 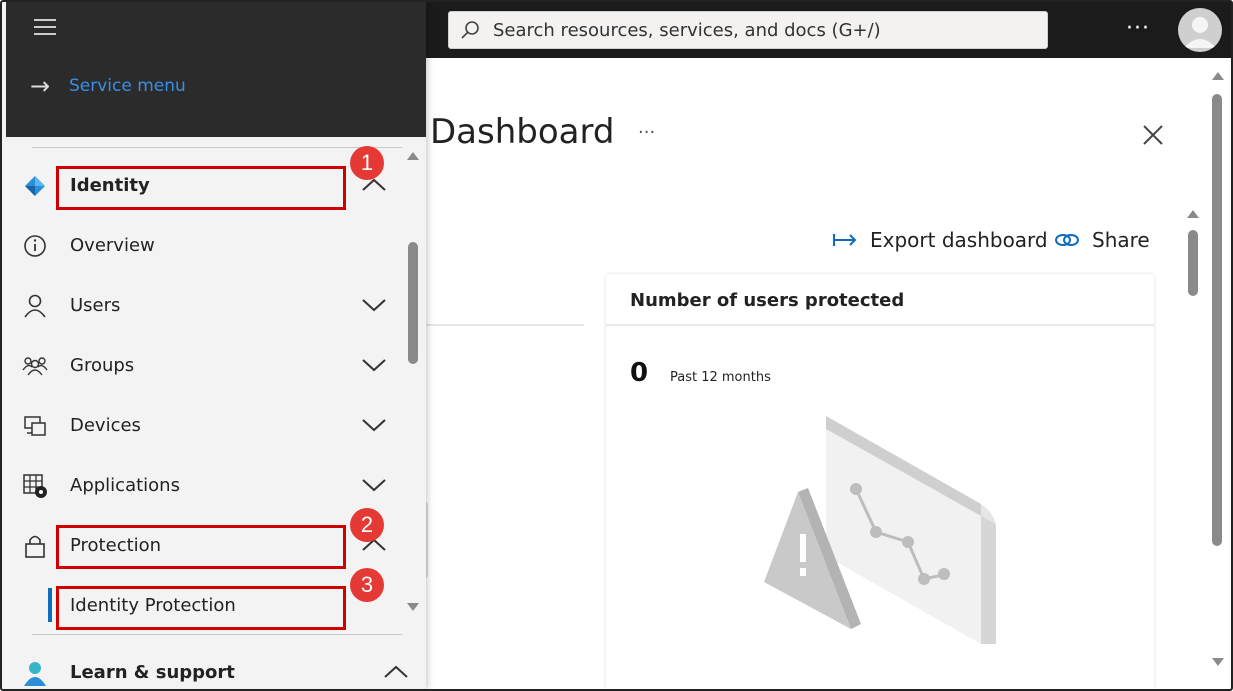 I want to click on export-label: Export dashboard, so click(x=959, y=240).